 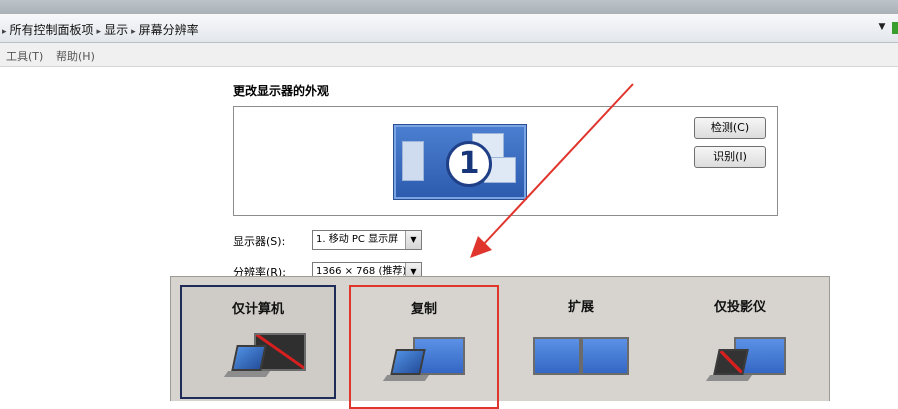 I want to click on address-dropdown-icon: ▼, so click(x=882, y=27).